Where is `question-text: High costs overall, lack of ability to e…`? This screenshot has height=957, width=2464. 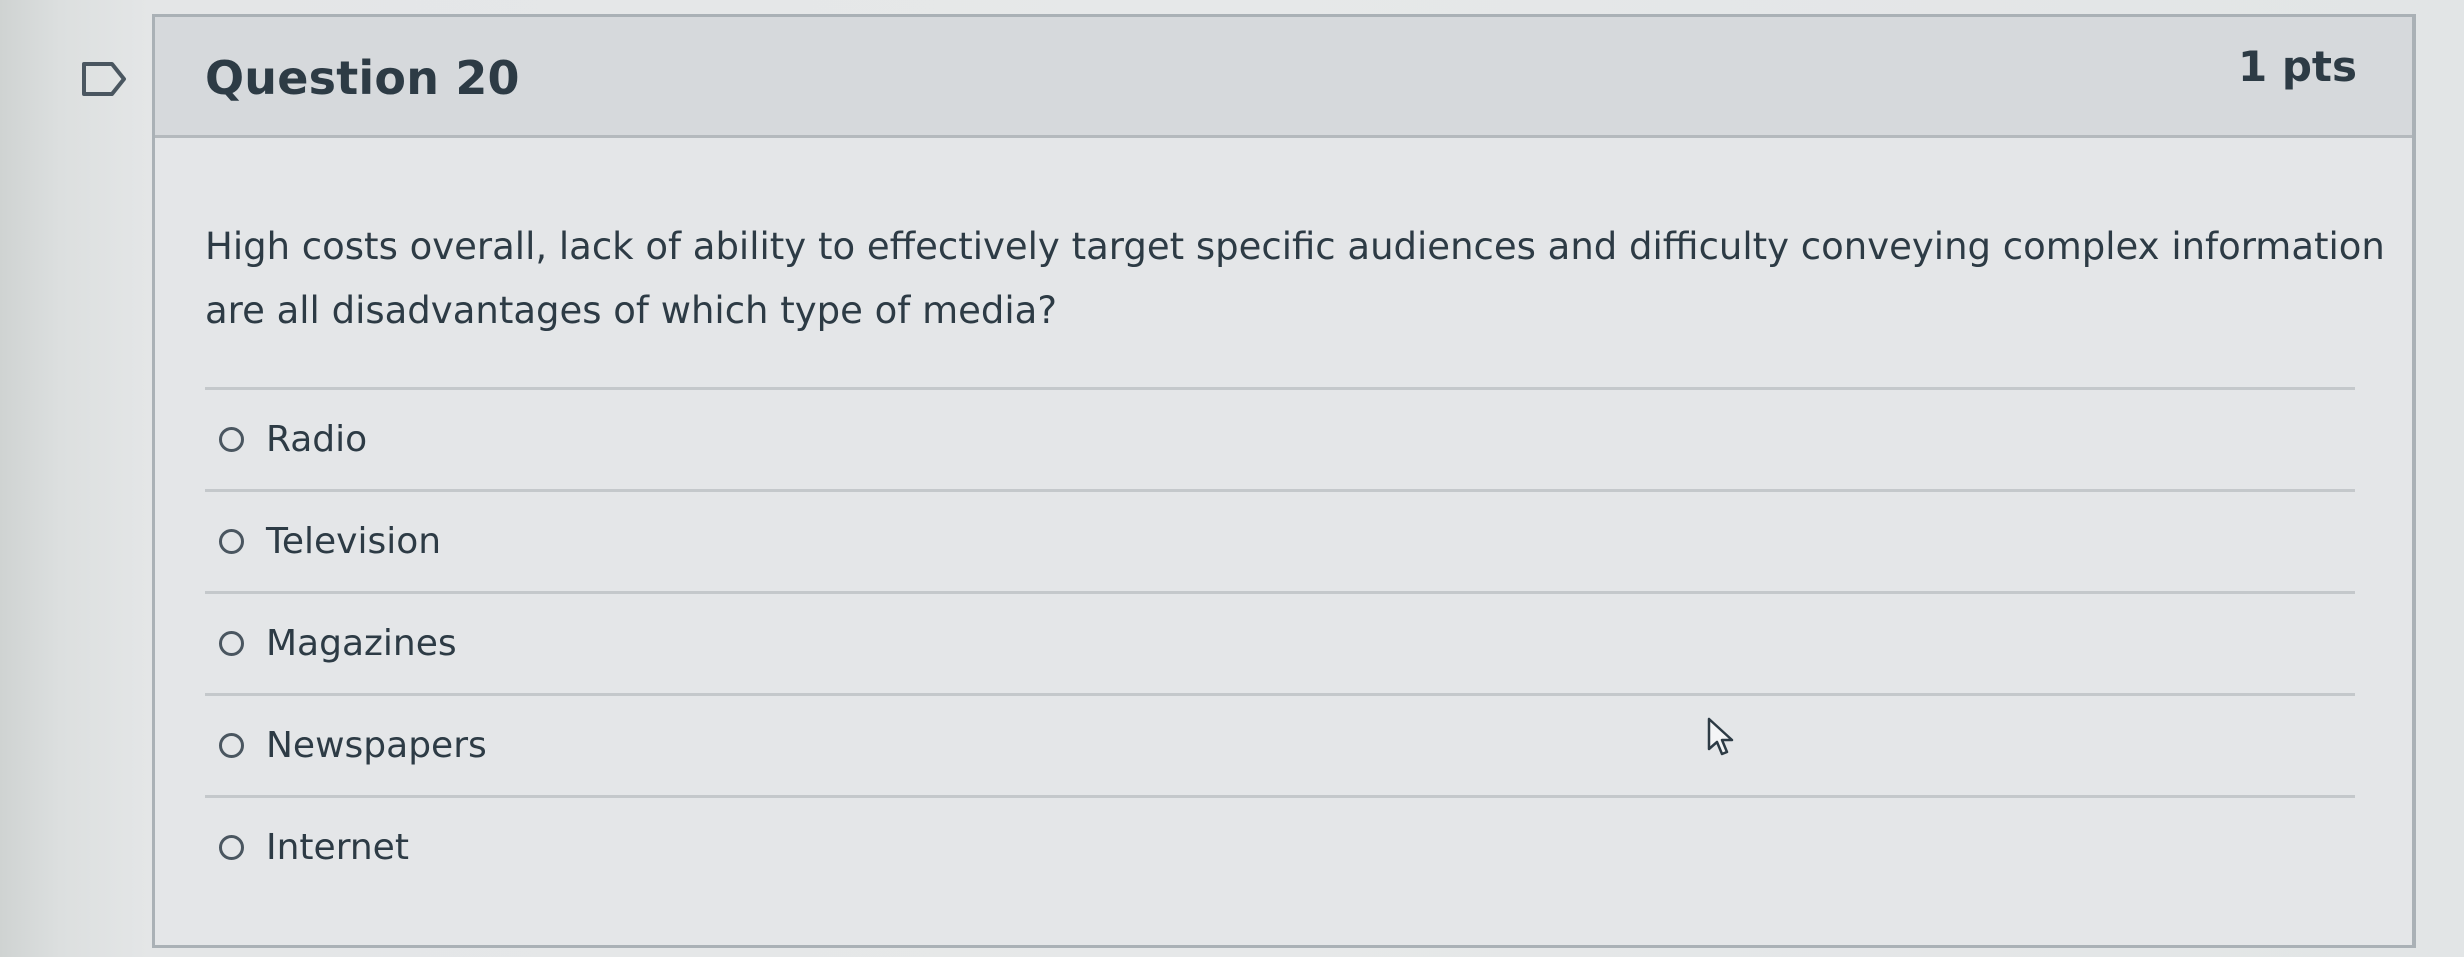 question-text: High costs overall, lack of ability to e… is located at coordinates (1295, 278).